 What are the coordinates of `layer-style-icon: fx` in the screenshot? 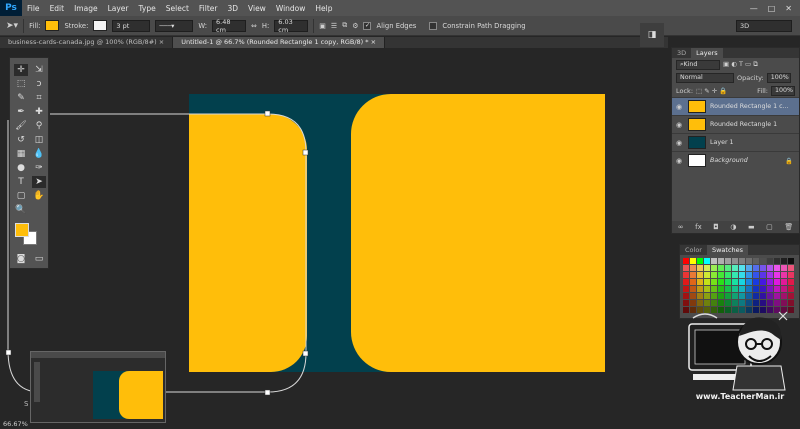 It's located at (698, 227).